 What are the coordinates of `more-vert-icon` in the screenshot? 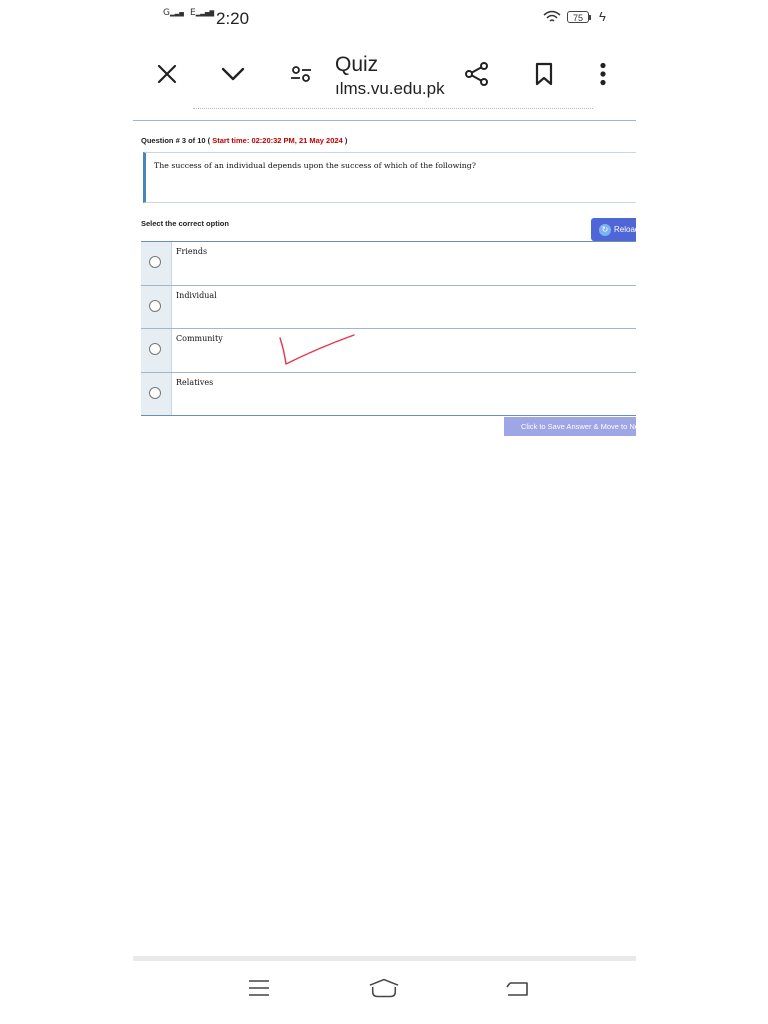 It's located at (603, 74).